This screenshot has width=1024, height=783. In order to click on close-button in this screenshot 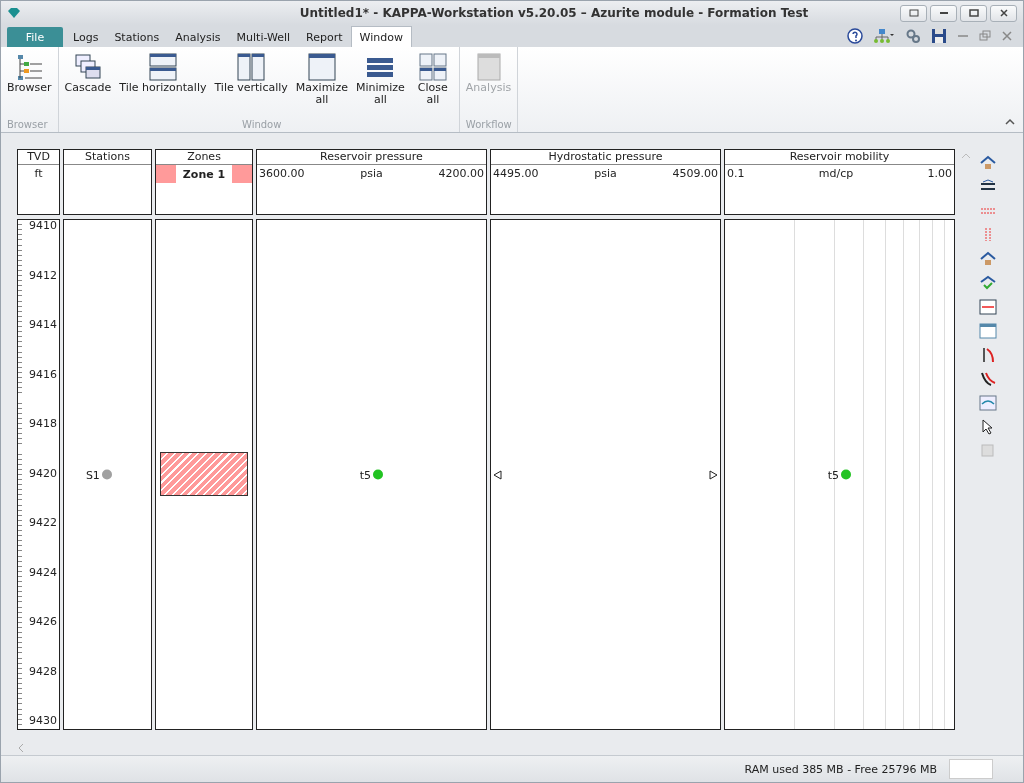, I will do `click(1003, 13)`.